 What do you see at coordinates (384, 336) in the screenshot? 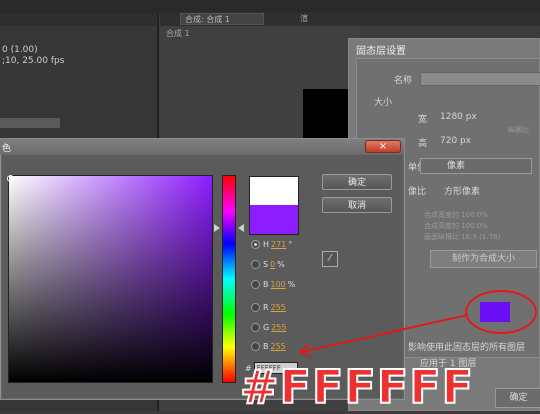
I see `annotation-arrow` at bounding box center [384, 336].